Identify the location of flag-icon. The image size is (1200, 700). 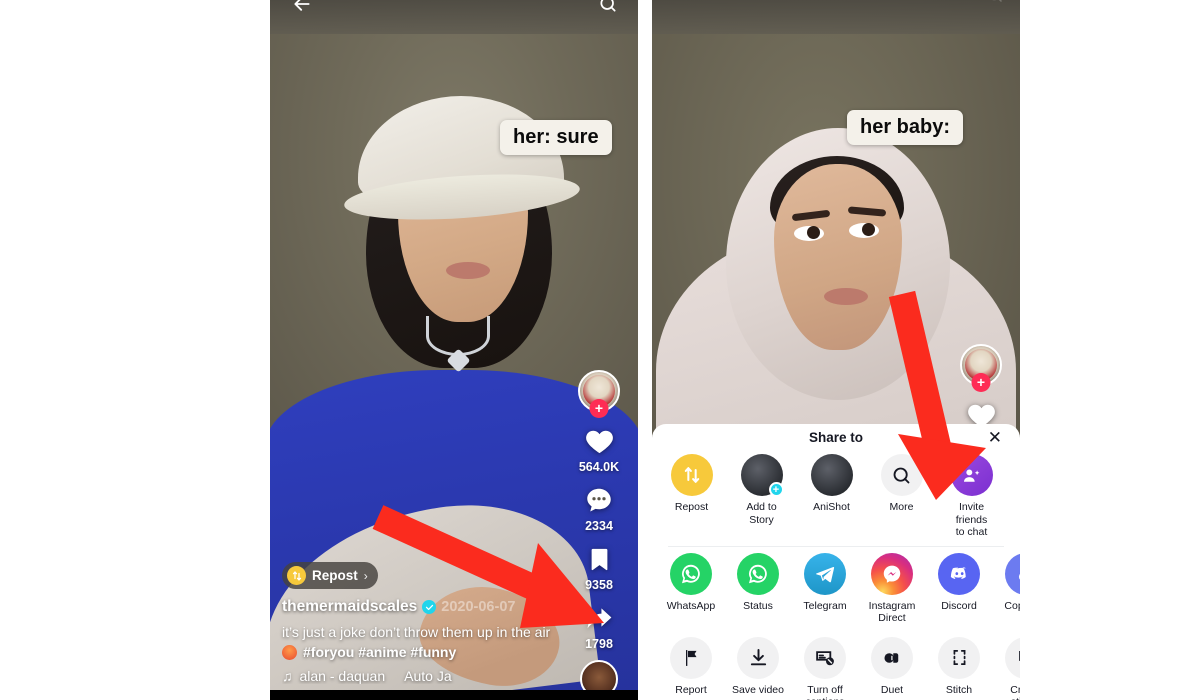
(691, 657).